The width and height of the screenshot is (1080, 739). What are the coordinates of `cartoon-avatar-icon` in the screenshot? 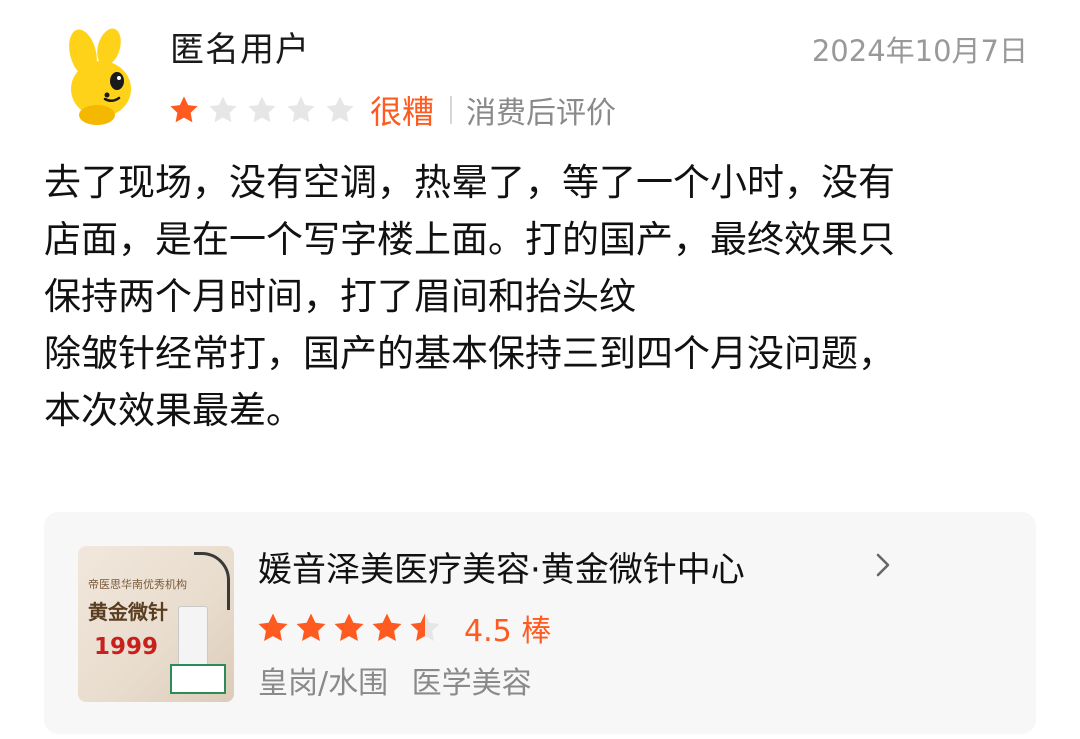 It's located at (100, 76).